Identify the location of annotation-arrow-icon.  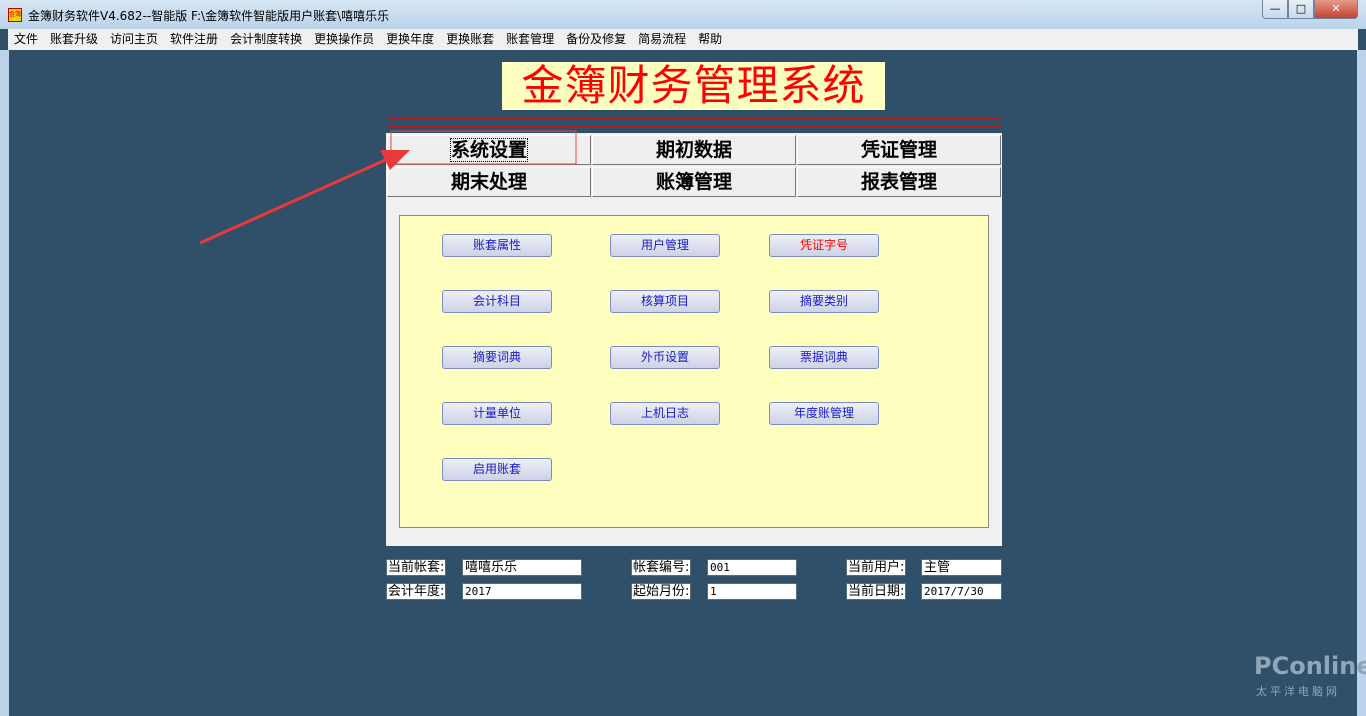
(388, 187).